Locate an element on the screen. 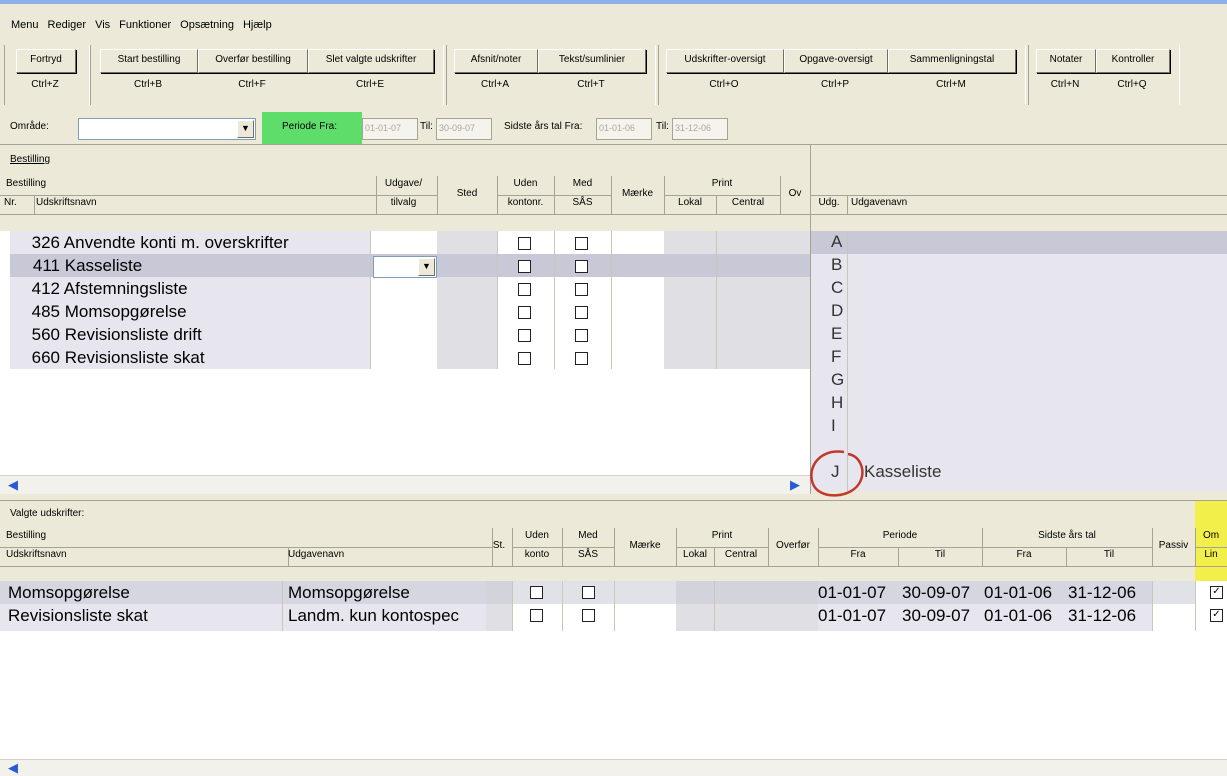 The width and height of the screenshot is (1227, 776). edition-letter: A is located at coordinates (841, 242).